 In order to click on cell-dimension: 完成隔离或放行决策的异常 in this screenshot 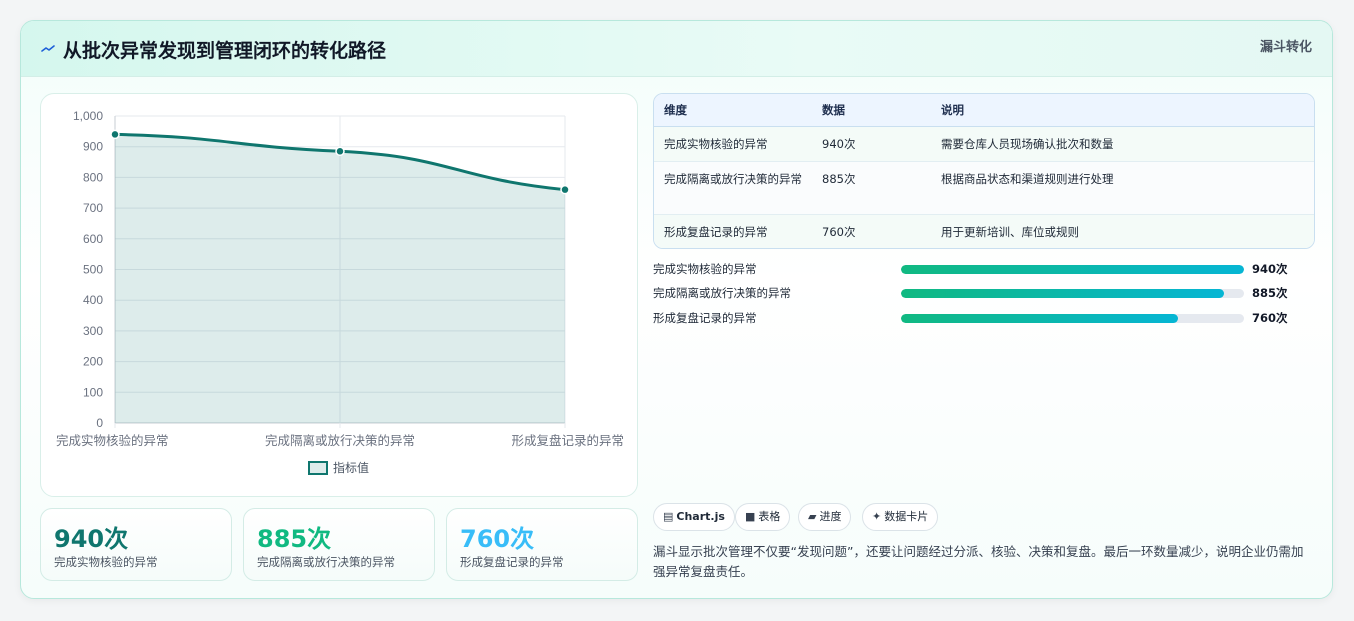, I will do `click(733, 179)`.